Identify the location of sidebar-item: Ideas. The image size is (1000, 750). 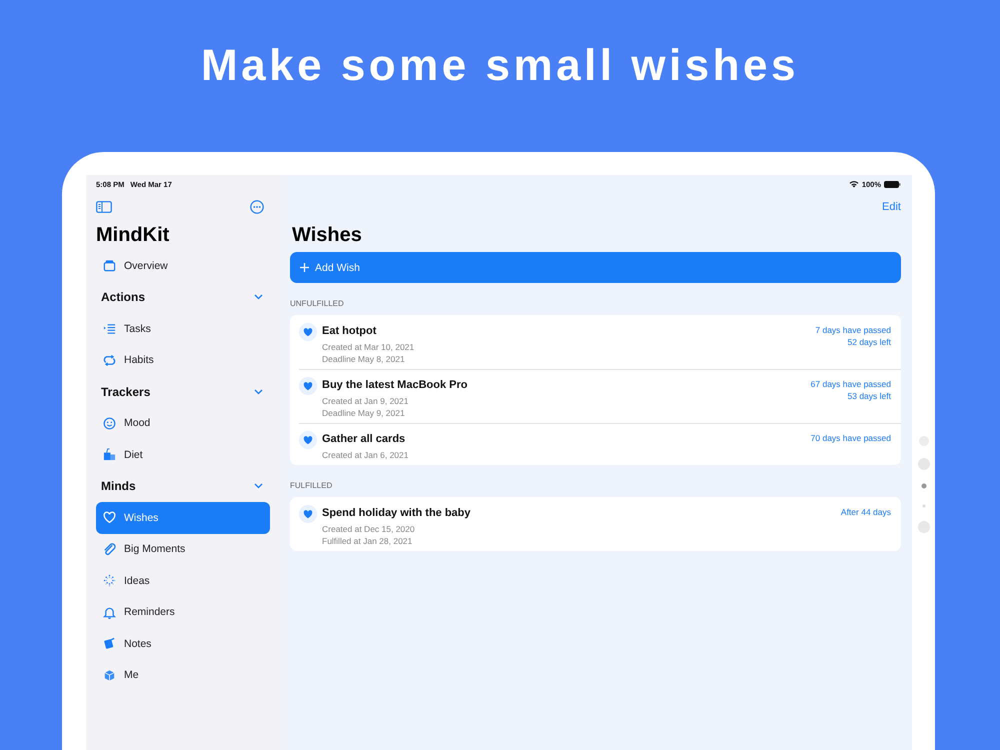
(183, 580).